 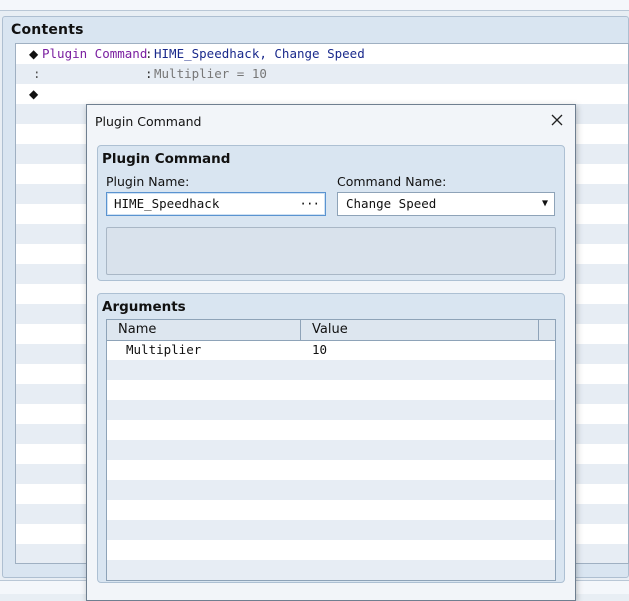 What do you see at coordinates (148, 181) in the screenshot?
I see `plugin-name-label: Plugin Name:` at bounding box center [148, 181].